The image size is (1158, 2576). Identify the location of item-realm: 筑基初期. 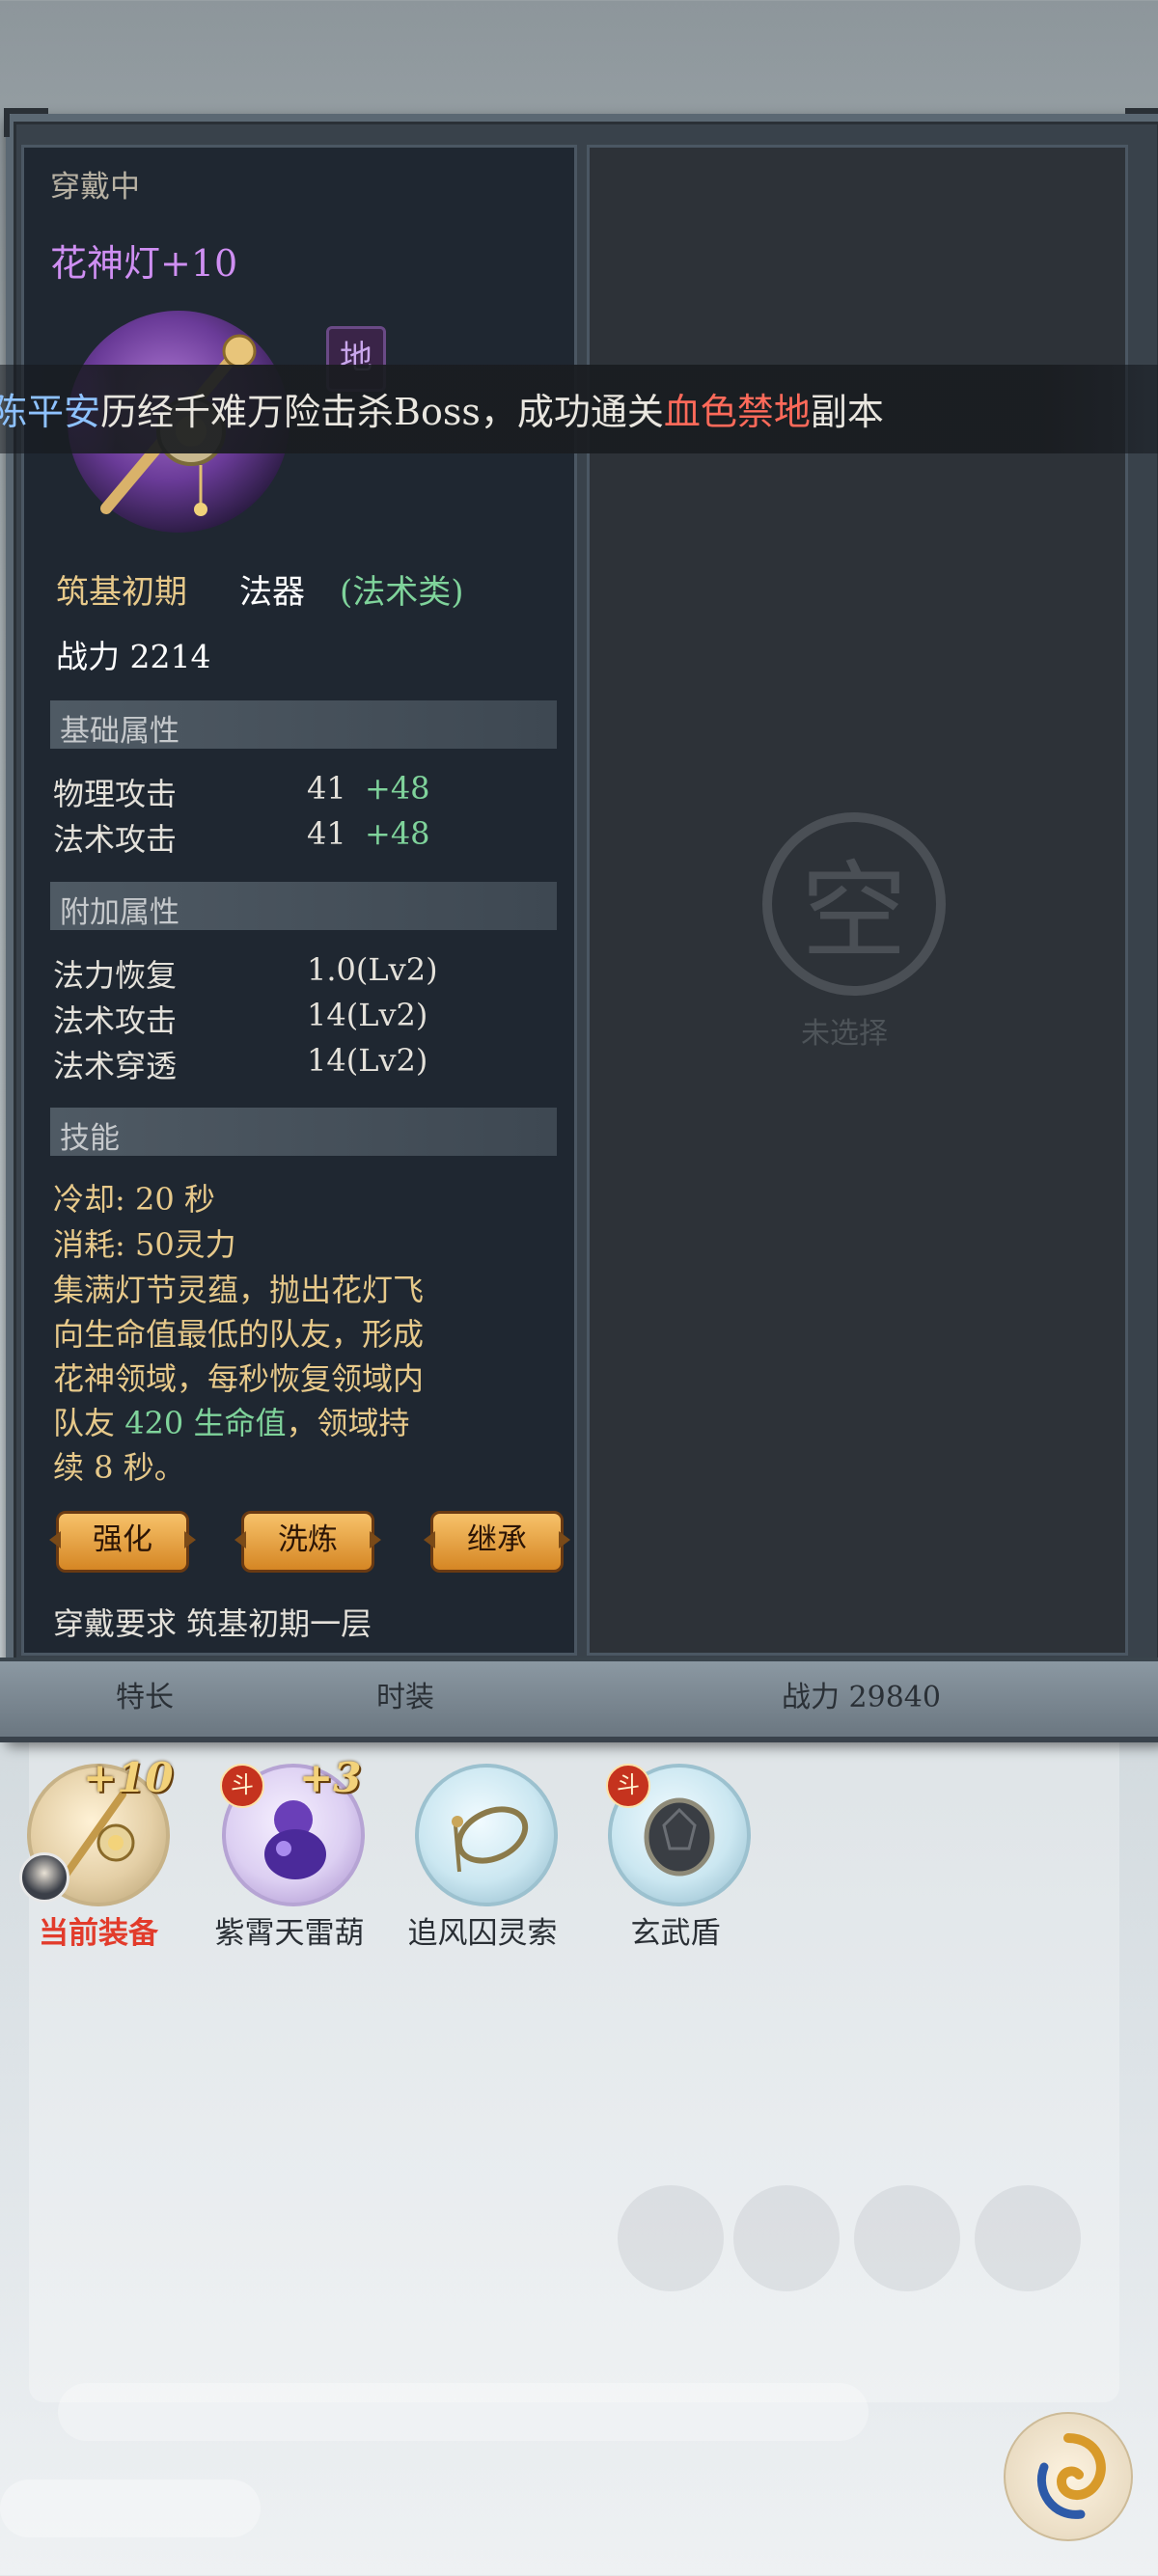
(121, 592).